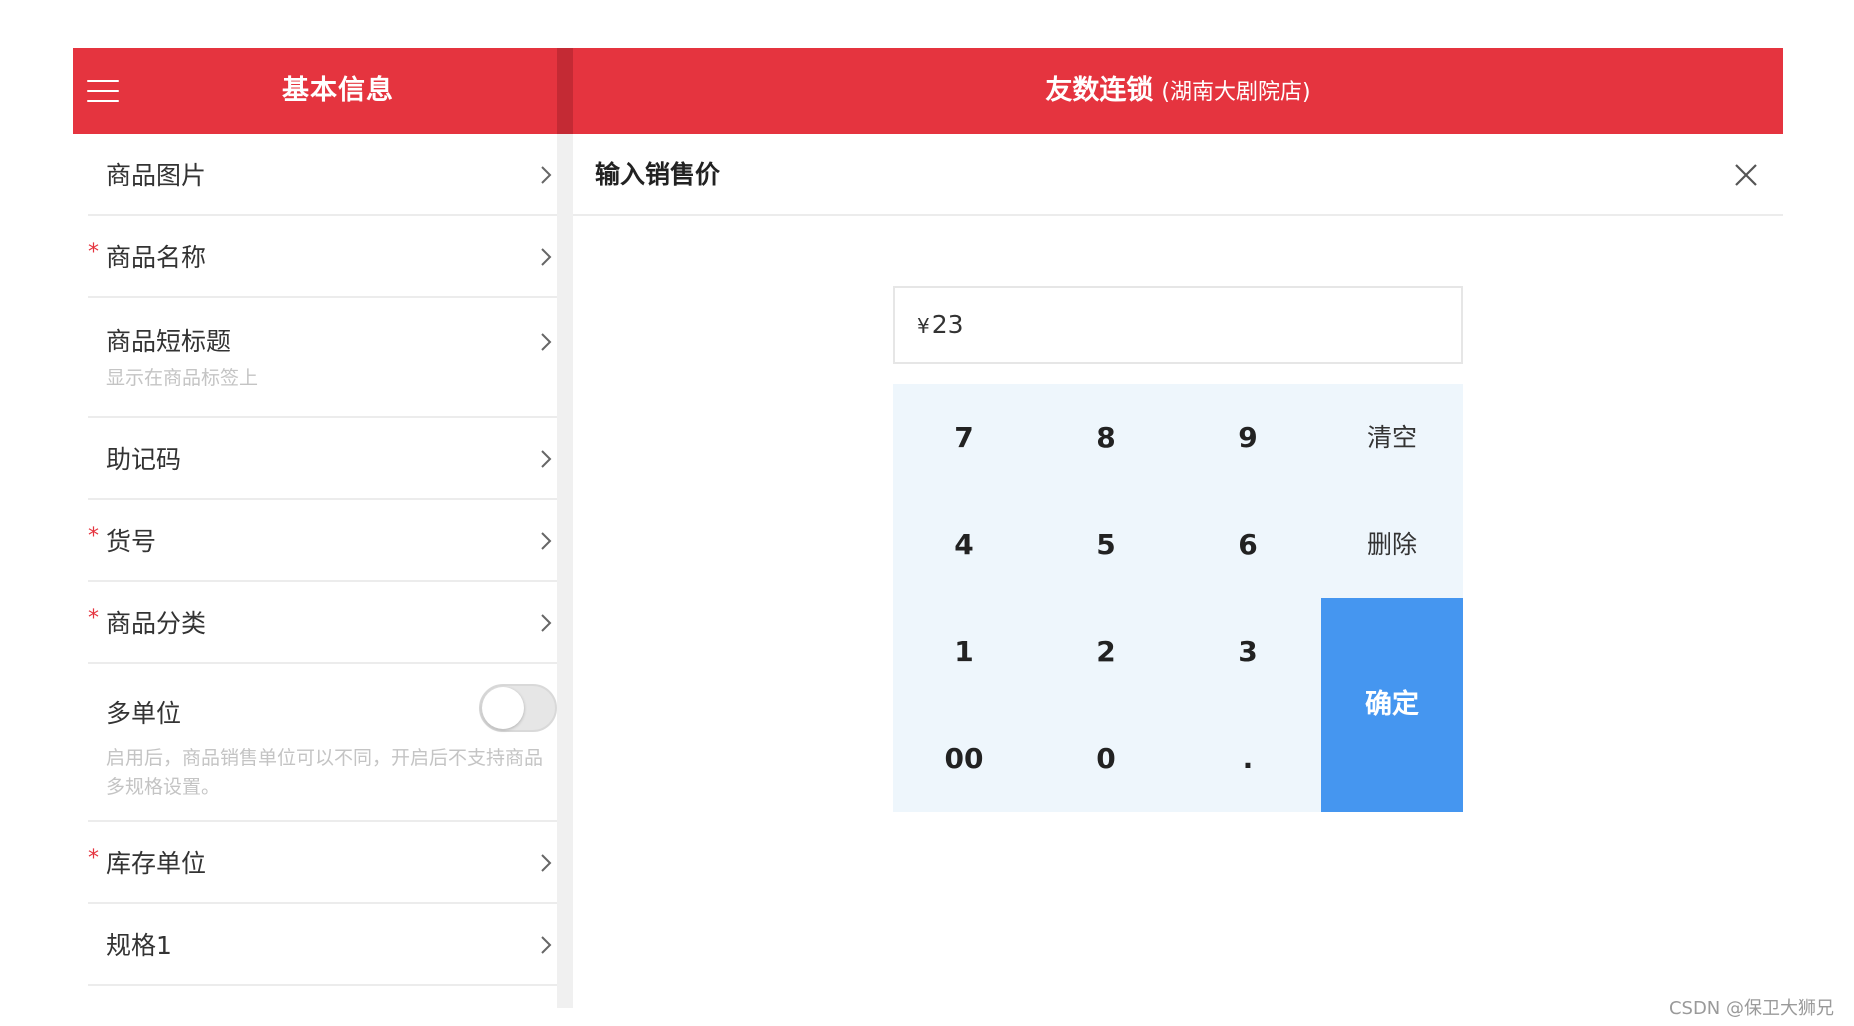  I want to click on price-input: ¥23, so click(1178, 325).